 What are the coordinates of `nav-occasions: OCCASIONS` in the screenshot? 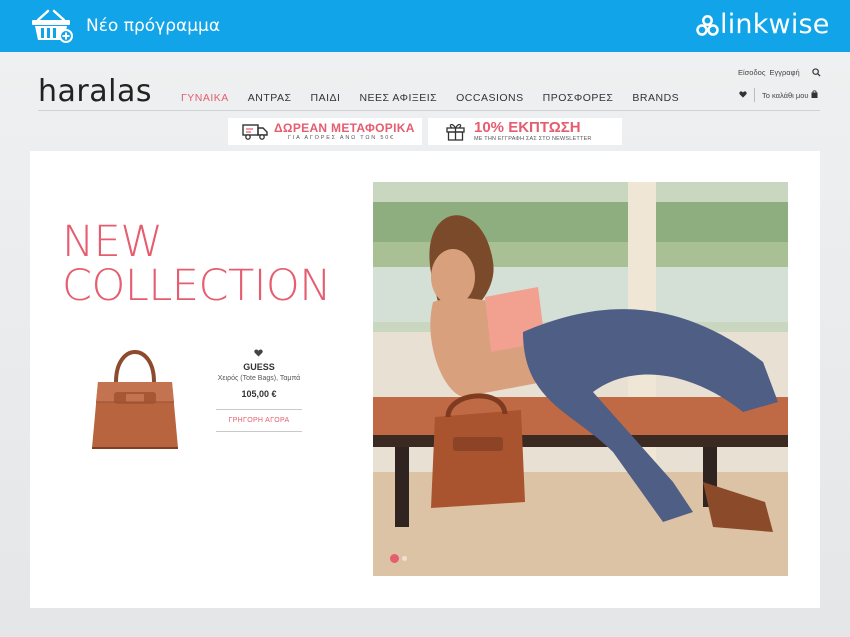 It's located at (490, 98).